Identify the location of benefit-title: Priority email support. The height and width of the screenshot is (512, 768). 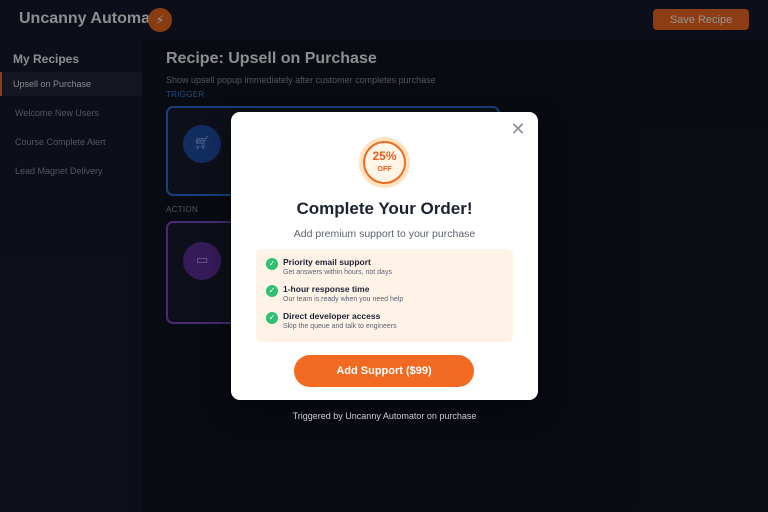
(327, 262).